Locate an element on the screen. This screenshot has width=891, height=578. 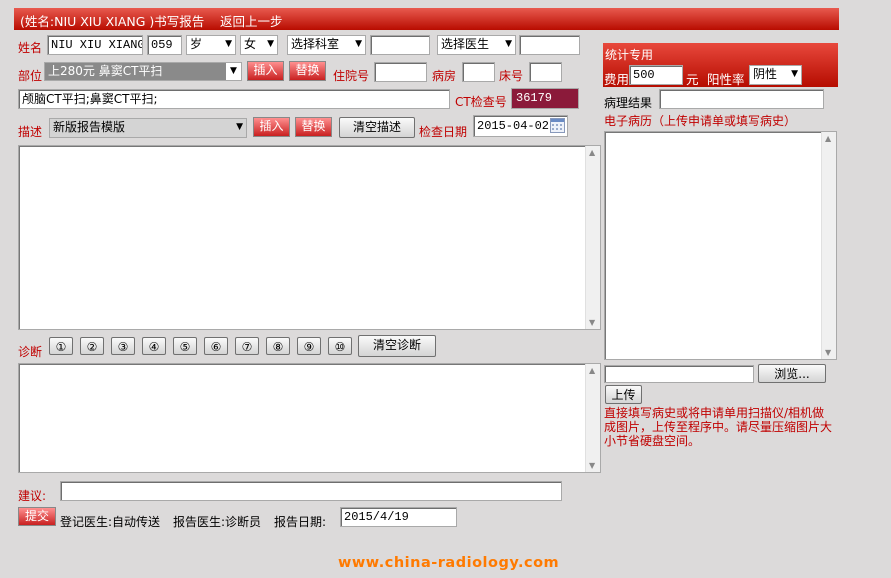
site-label: 部位 is located at coordinates (30, 76).